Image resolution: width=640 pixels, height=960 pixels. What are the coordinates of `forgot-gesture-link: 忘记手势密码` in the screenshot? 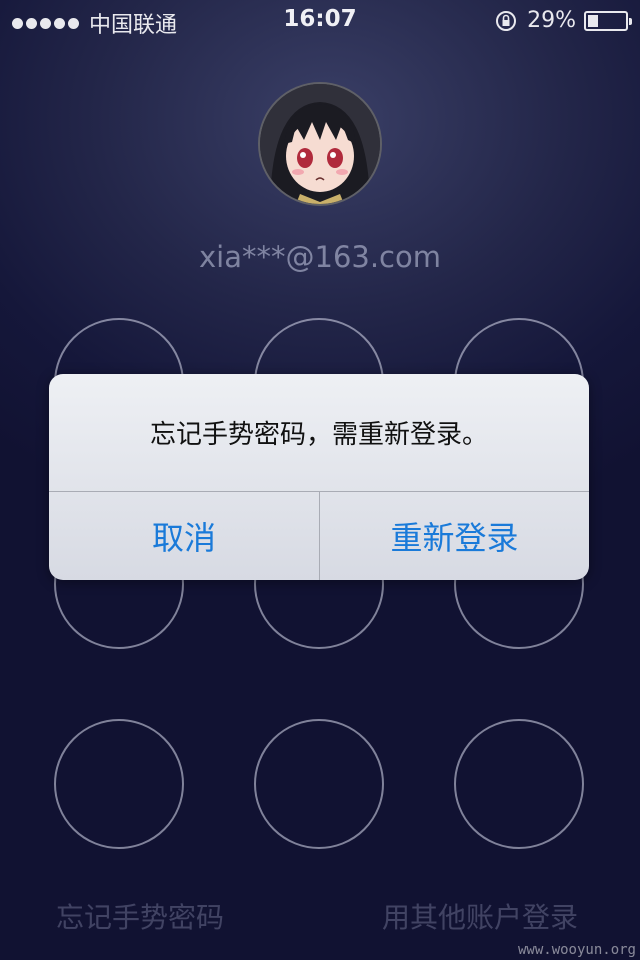 It's located at (140, 916).